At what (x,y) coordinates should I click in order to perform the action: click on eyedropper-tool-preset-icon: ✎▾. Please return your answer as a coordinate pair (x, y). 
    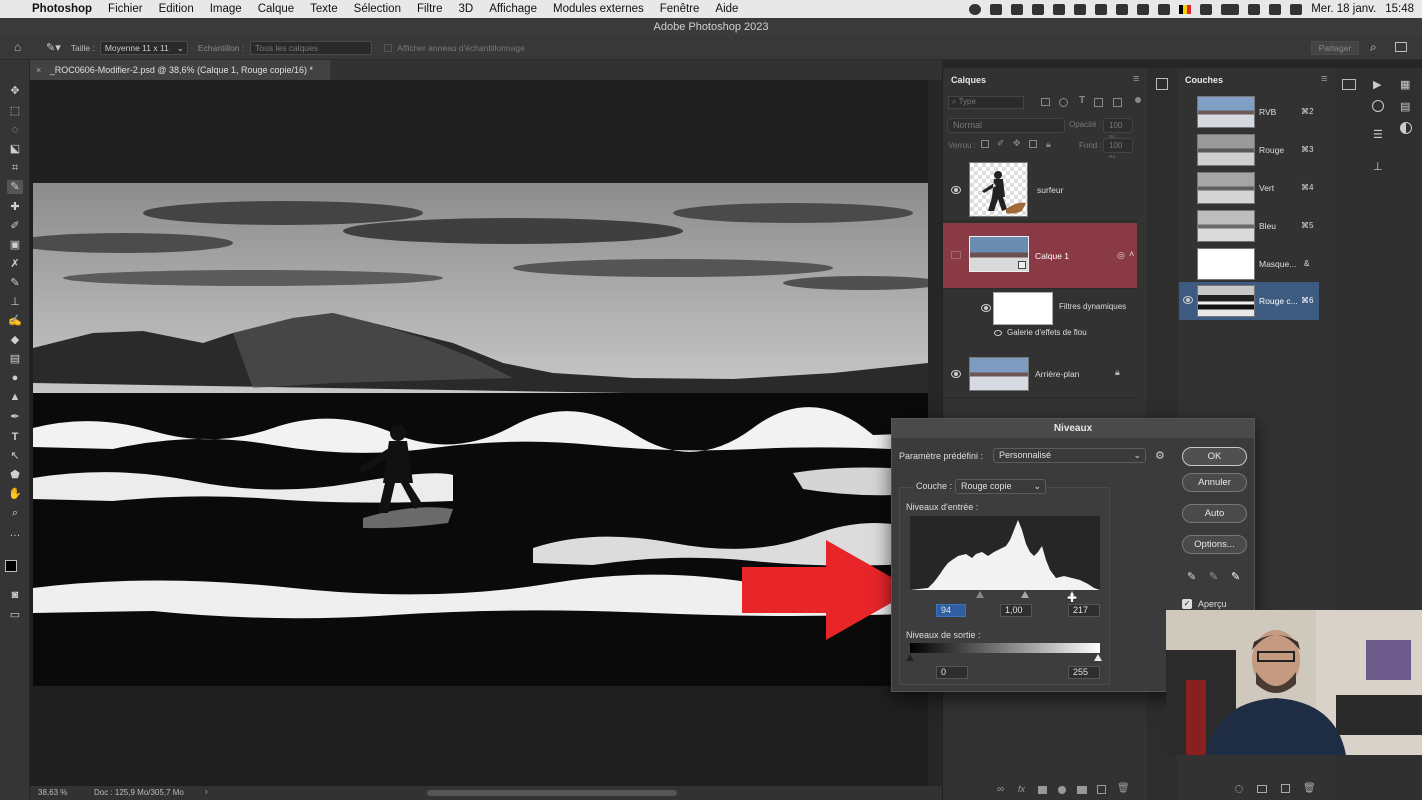
    Looking at the image, I should click on (53, 47).